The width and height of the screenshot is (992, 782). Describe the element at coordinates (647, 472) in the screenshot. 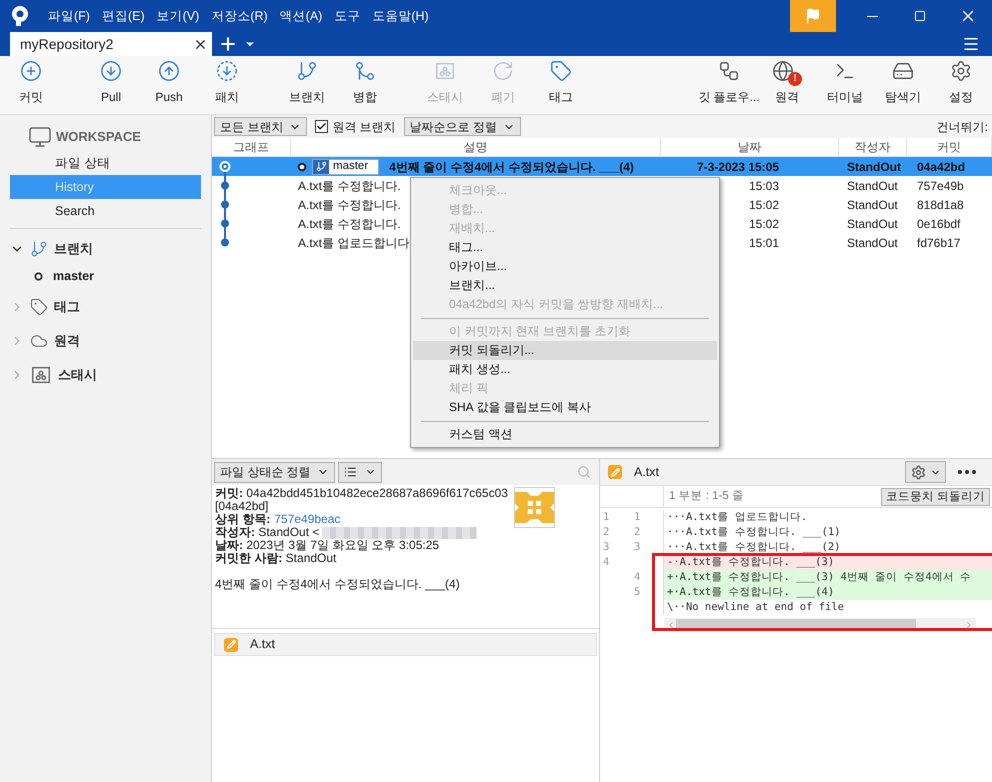

I see `file-name: A.txt` at that location.